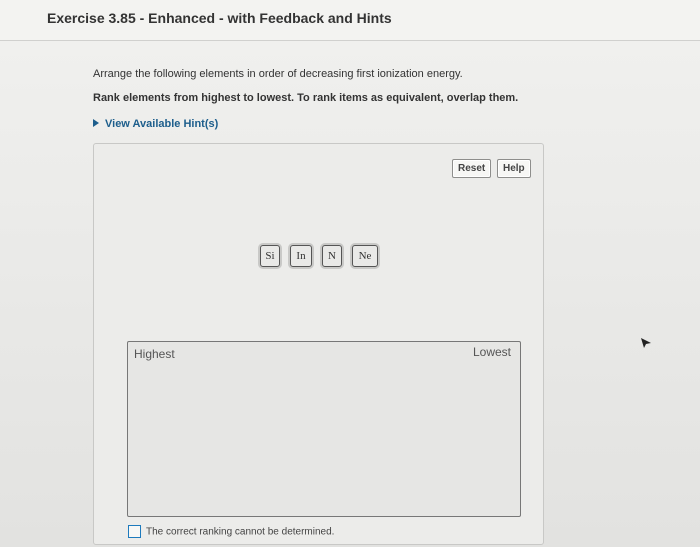 This screenshot has height=547, width=700. What do you see at coordinates (472, 168) in the screenshot?
I see `reset-button: Reset` at bounding box center [472, 168].